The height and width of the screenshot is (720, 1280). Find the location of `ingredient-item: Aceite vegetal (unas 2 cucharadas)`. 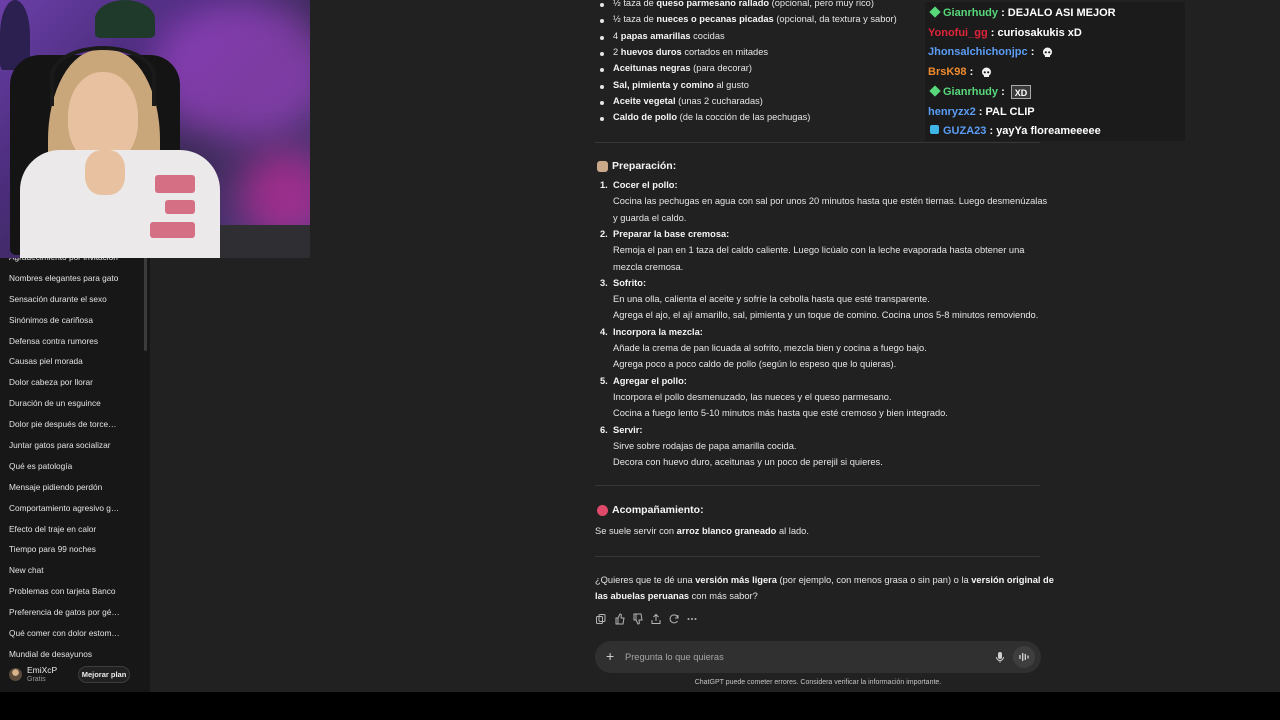

ingredient-item: Aceite vegetal (unas 2 cucharadas) is located at coordinates (688, 101).